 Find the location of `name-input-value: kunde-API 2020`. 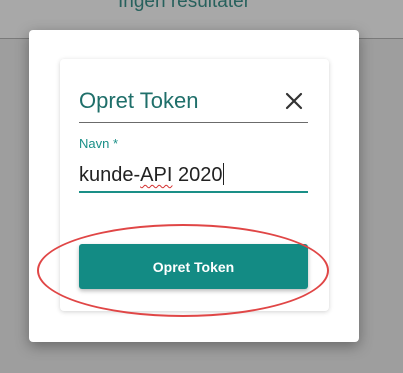

name-input-value: kunde-API 2020 is located at coordinates (152, 175).